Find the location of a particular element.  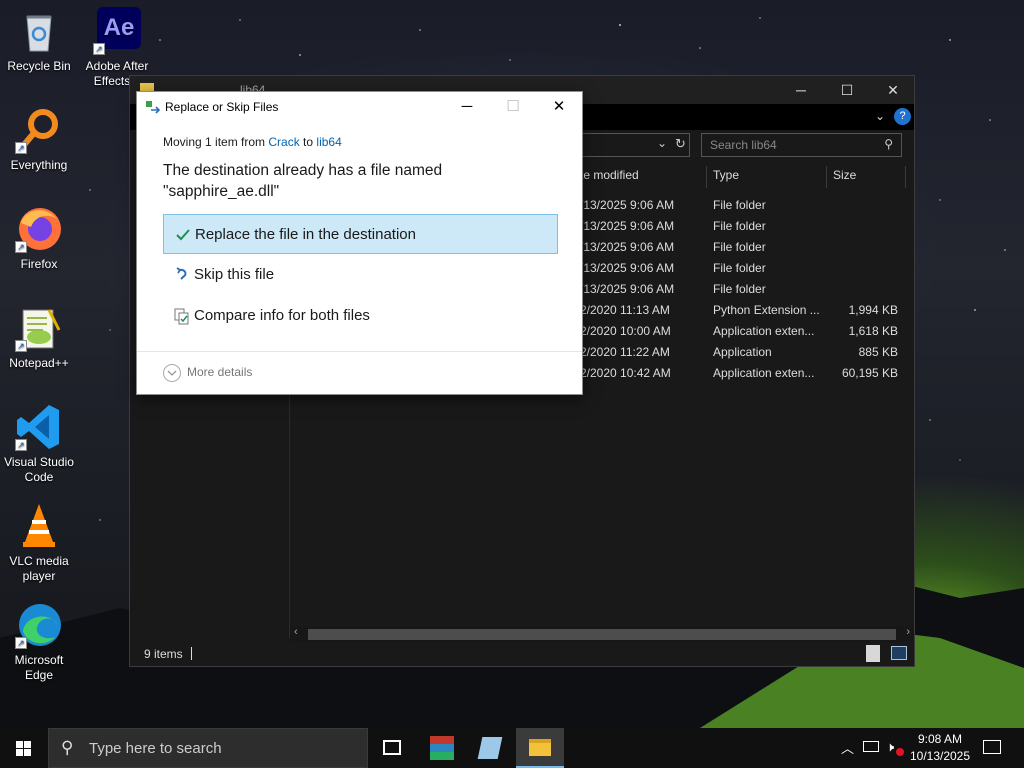

column-header-size: Size is located at coordinates (844, 178).